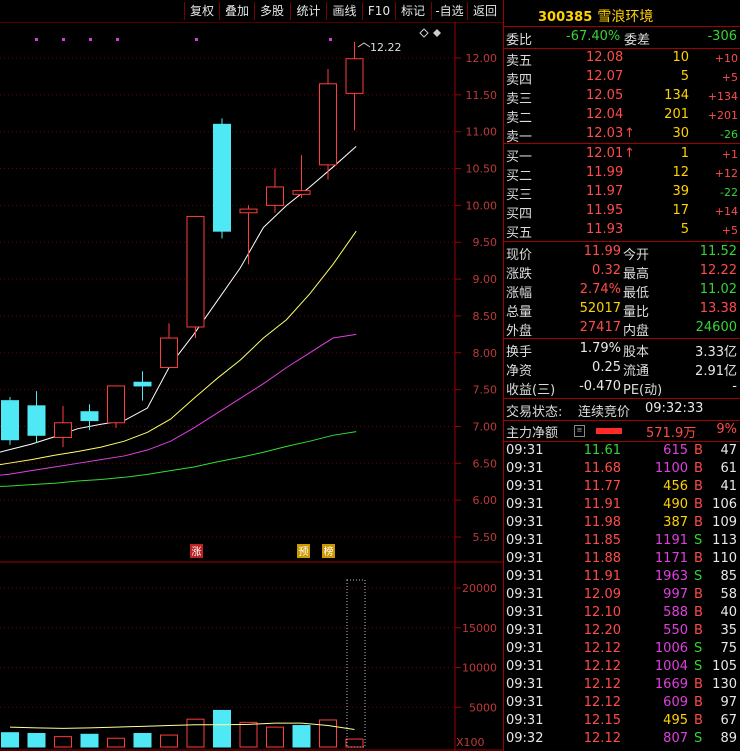  Describe the element at coordinates (622, 329) in the screenshot. I see `quote-row: 外盘 27417 内盘 24600` at that location.